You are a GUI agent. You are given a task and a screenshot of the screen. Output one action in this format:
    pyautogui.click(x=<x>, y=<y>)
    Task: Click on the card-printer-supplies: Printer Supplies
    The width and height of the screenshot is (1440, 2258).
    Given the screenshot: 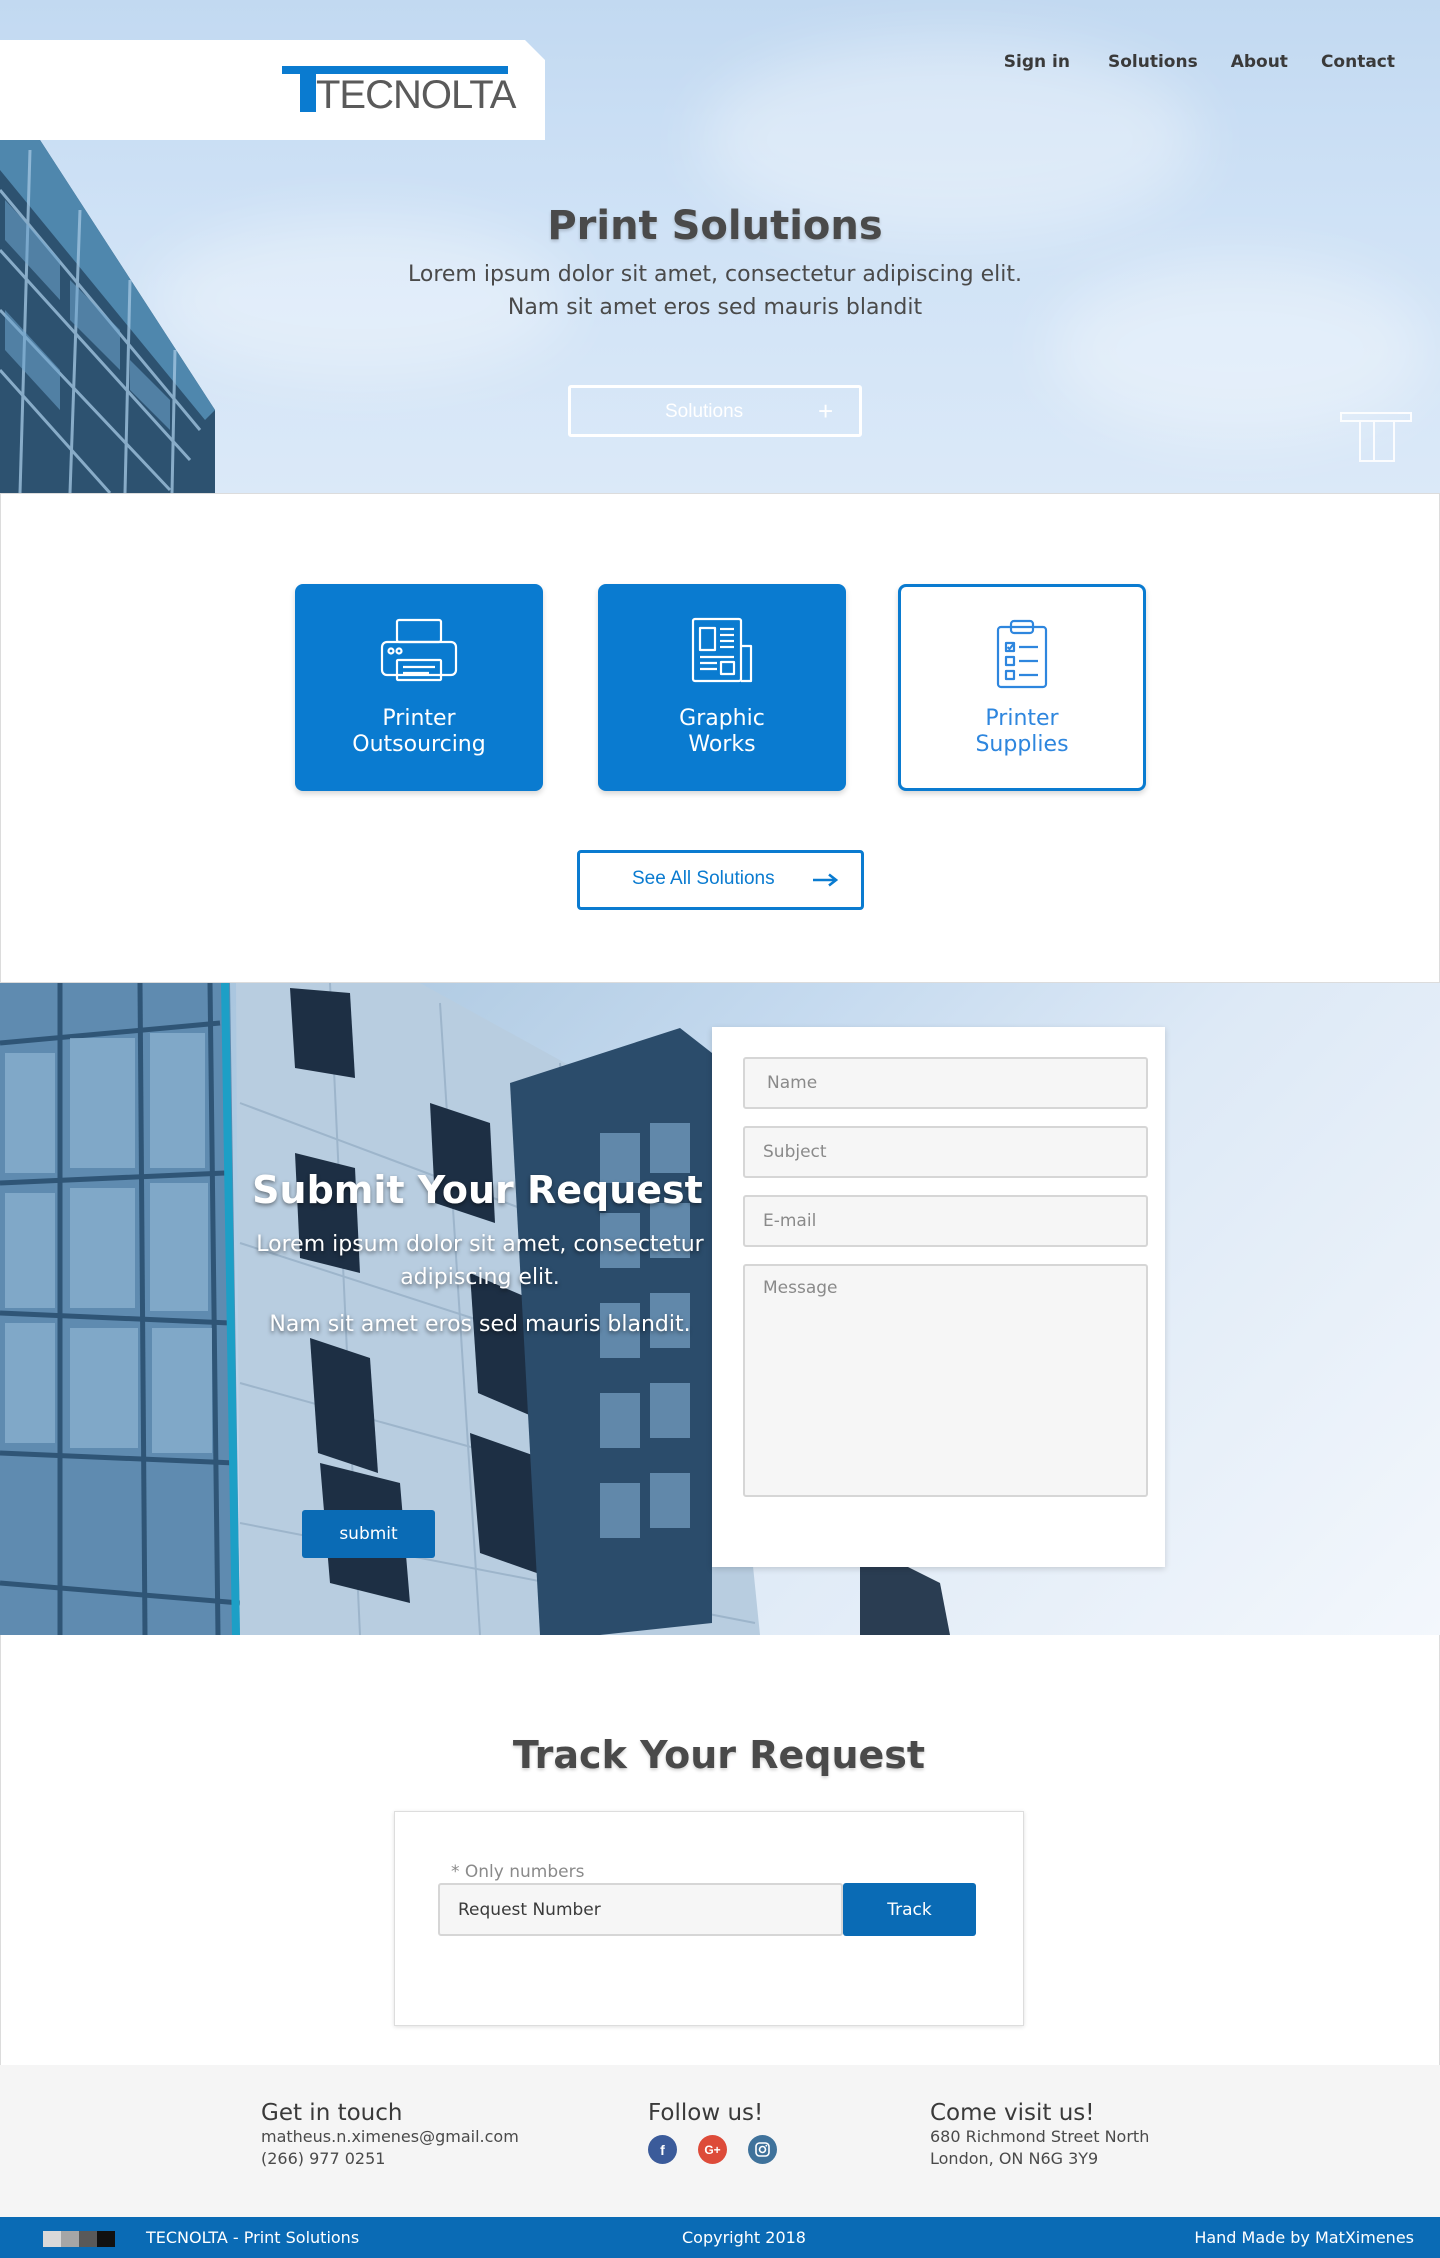 What is the action you would take?
    pyautogui.click(x=1022, y=687)
    